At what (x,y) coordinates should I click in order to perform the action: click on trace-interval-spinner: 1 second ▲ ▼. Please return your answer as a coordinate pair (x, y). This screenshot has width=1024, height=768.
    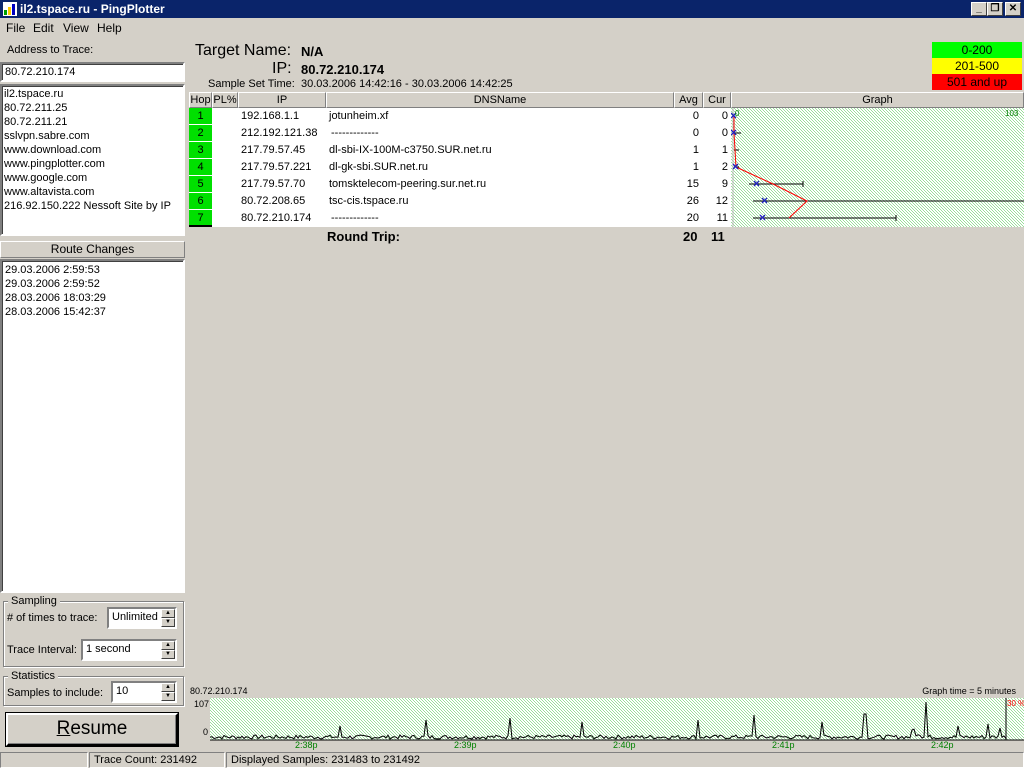
    Looking at the image, I should click on (129, 650).